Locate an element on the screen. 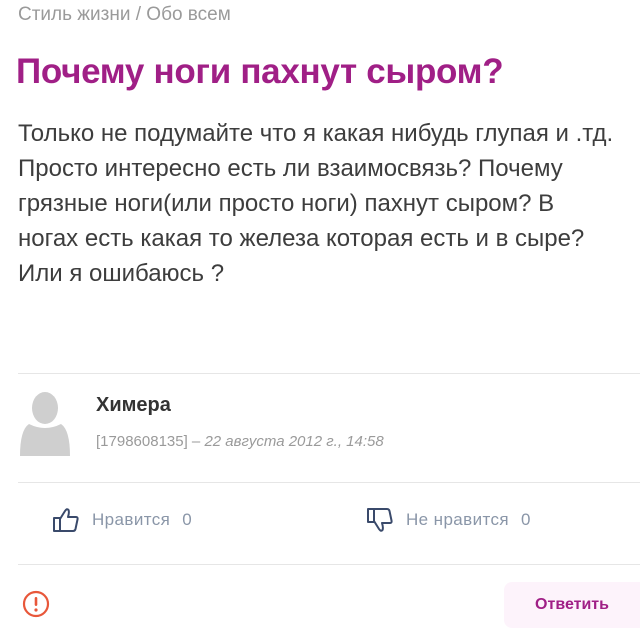 Image resolution: width=640 pixels, height=634 pixels. like-button: Нравится 0 is located at coordinates (122, 520).